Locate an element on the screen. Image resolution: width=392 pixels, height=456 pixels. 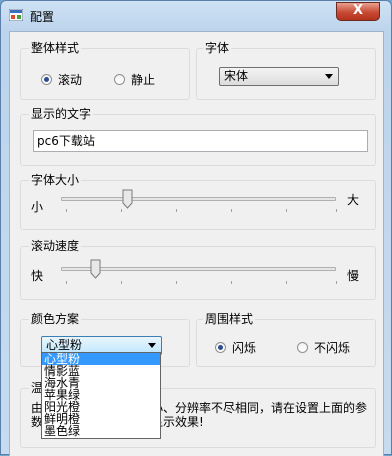
color-dropdown-list: 心型粉 情影蓝 海水青 苹果绿 阳光橙 鲜明橙 墨色绿 is located at coordinates (101, 395).